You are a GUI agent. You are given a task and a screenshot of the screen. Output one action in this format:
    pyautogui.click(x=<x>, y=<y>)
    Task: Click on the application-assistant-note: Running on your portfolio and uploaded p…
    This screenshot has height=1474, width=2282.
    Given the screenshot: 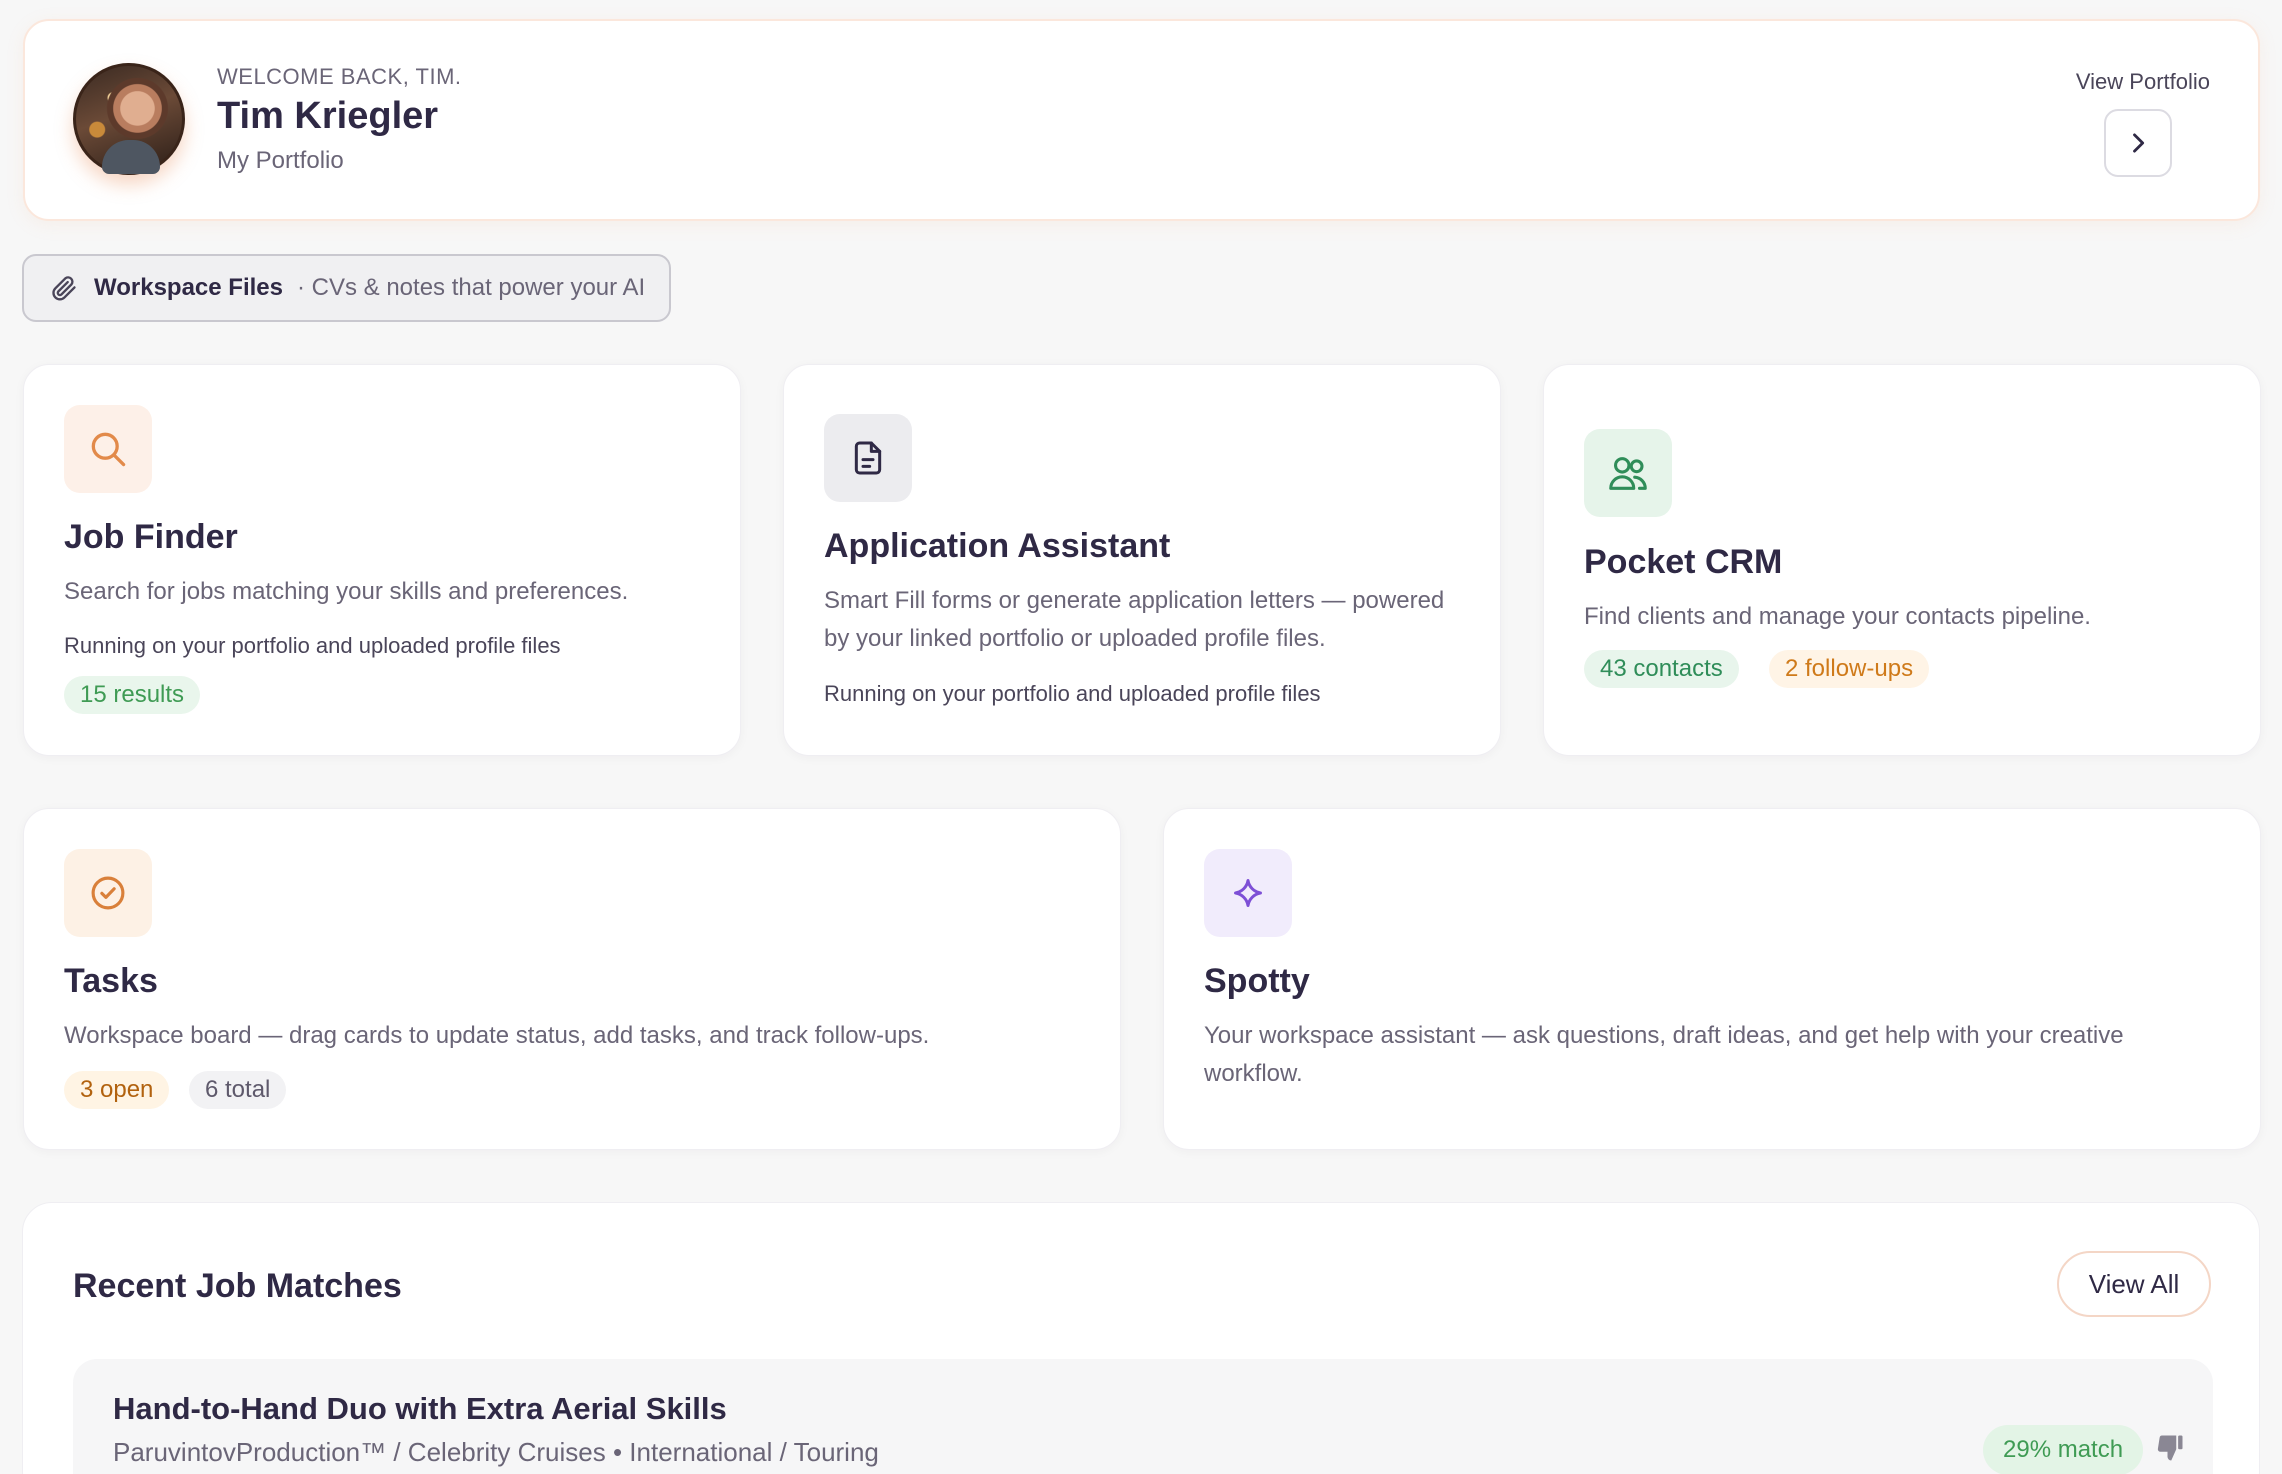 What is the action you would take?
    pyautogui.click(x=1072, y=693)
    